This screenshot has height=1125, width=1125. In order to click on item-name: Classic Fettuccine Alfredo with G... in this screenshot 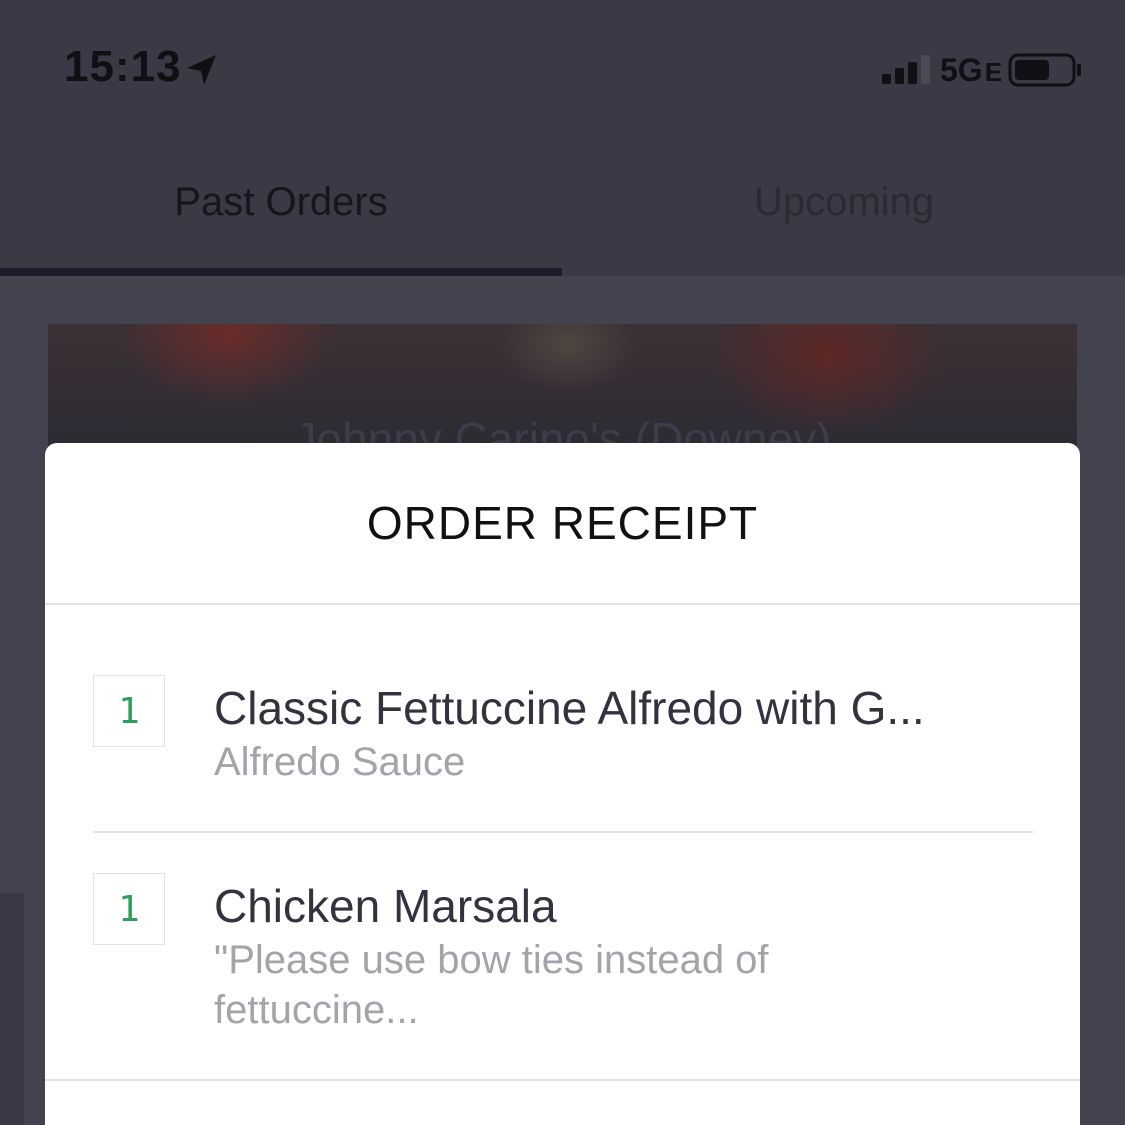, I will do `click(569, 708)`.